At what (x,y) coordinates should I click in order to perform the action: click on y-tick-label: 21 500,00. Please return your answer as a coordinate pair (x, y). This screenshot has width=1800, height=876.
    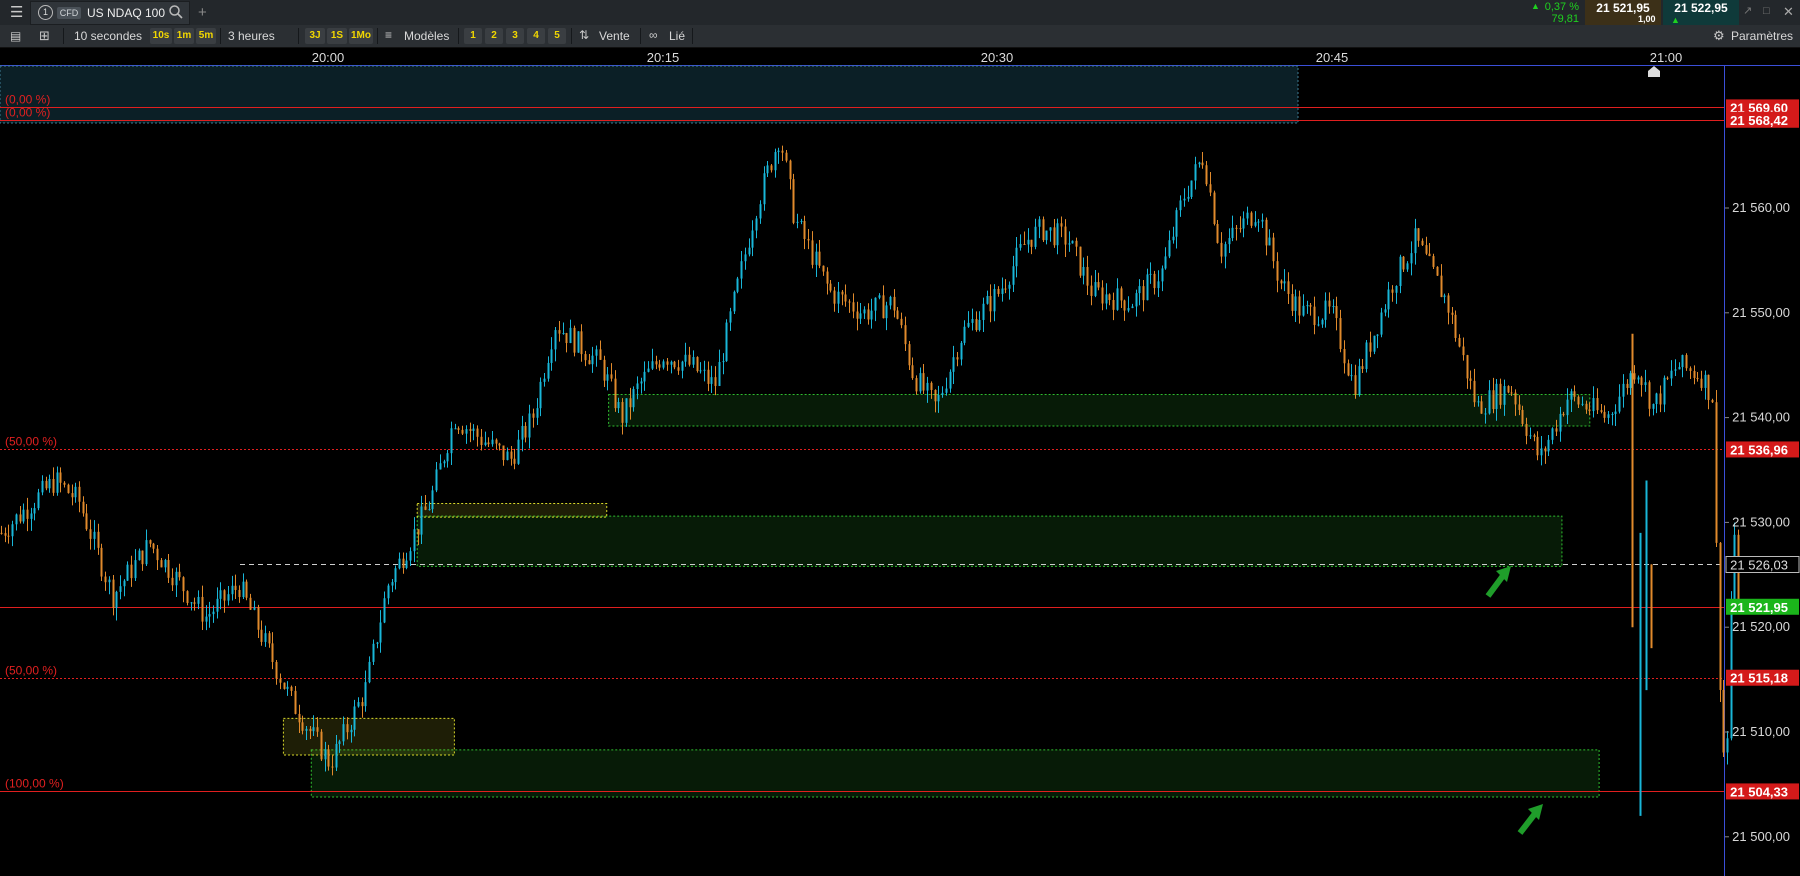
    Looking at the image, I should click on (1761, 836).